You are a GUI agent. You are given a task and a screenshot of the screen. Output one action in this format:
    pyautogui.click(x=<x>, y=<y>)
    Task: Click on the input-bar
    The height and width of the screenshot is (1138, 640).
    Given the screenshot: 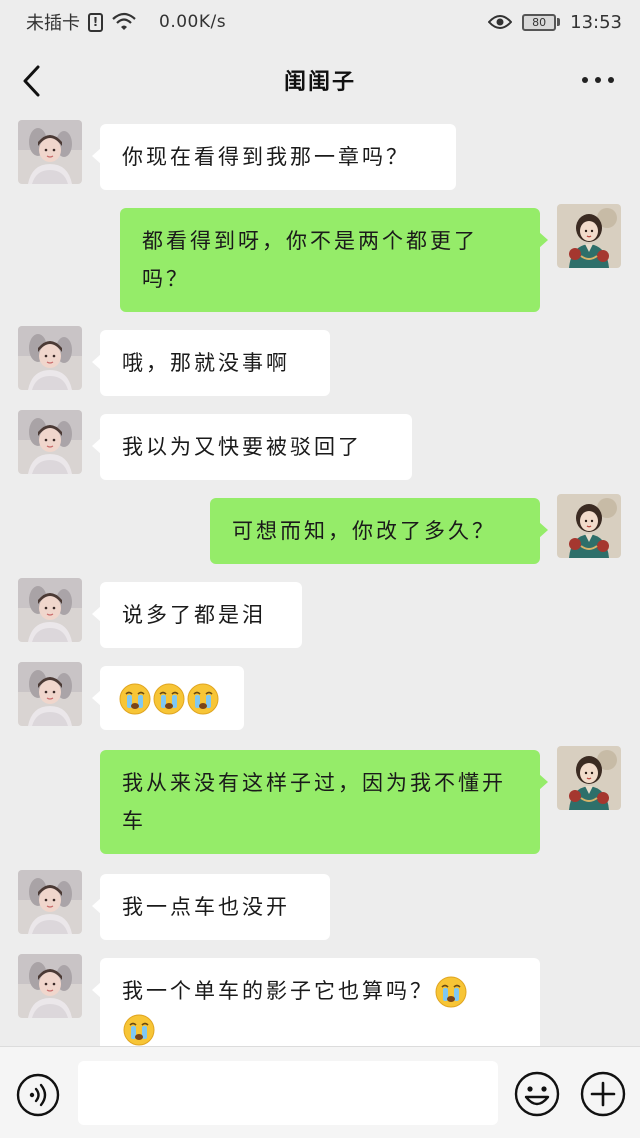 What is the action you would take?
    pyautogui.click(x=320, y=1092)
    